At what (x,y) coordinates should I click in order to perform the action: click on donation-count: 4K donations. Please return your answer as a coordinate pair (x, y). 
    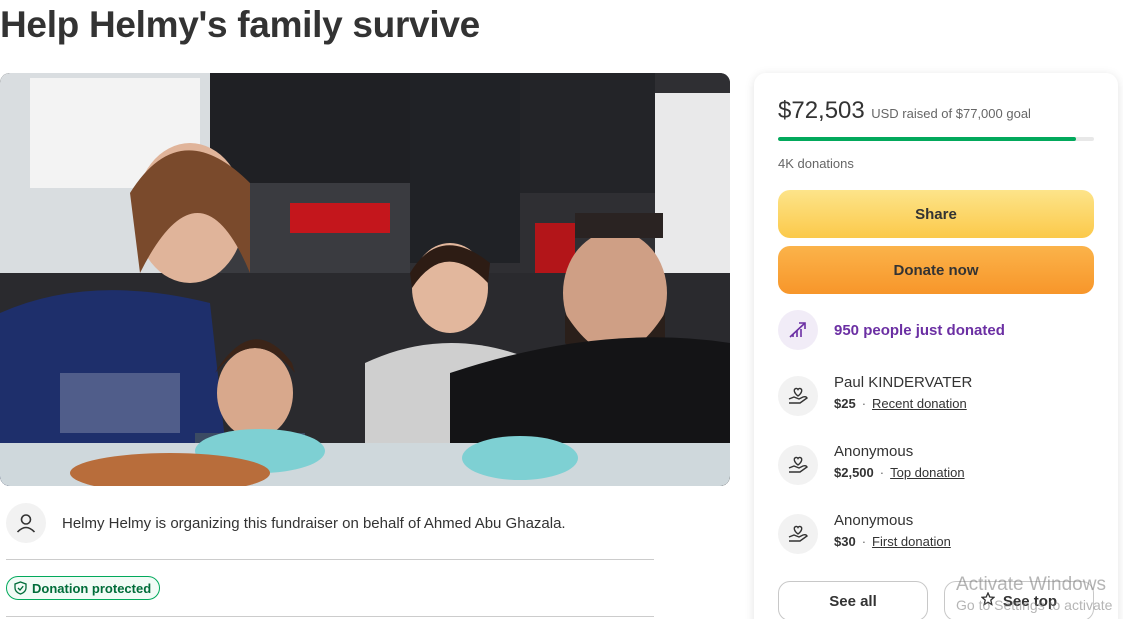
    Looking at the image, I should click on (816, 163).